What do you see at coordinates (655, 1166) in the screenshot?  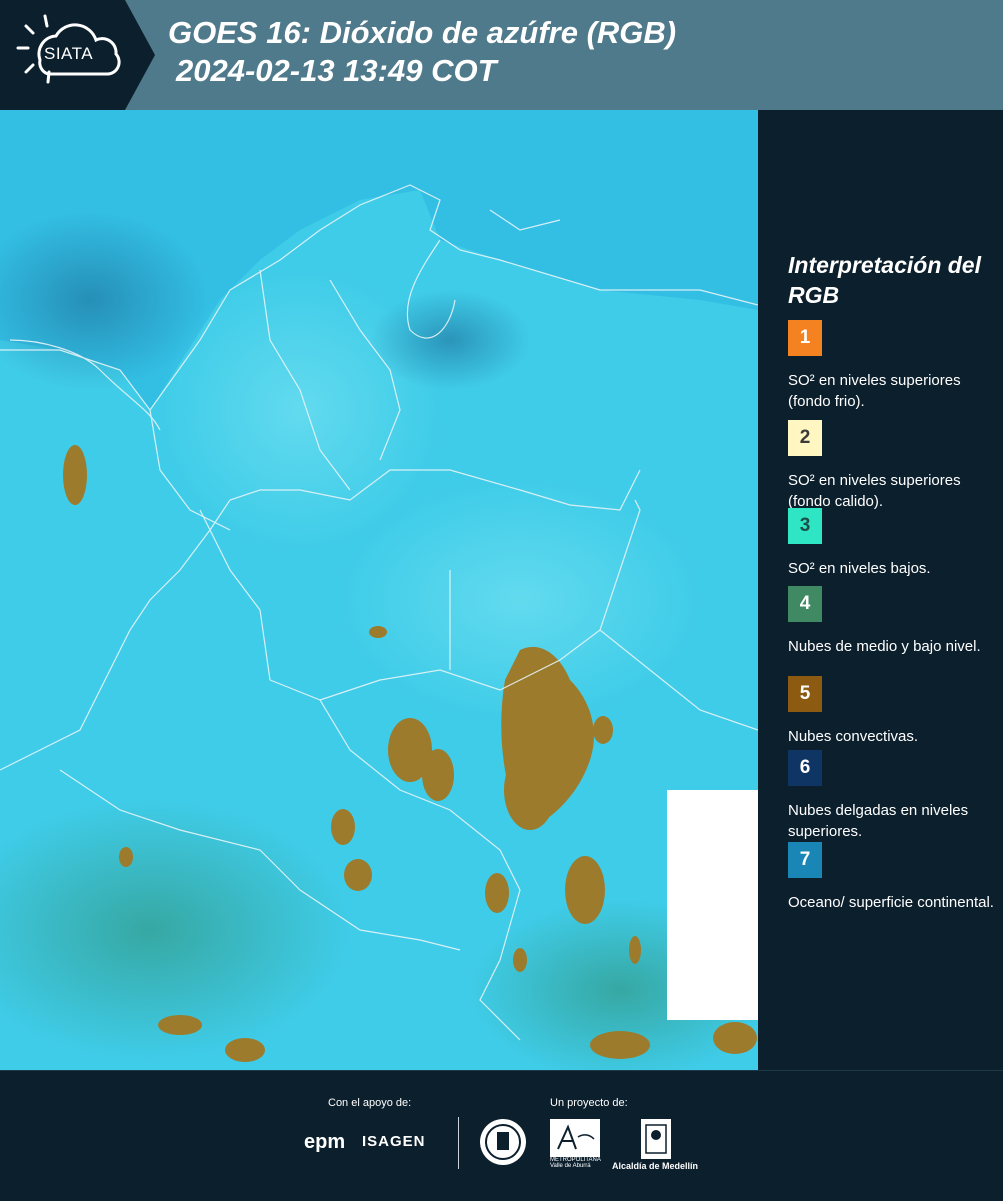 I see `alcaldia-label: Alcaldía de Medellín` at bounding box center [655, 1166].